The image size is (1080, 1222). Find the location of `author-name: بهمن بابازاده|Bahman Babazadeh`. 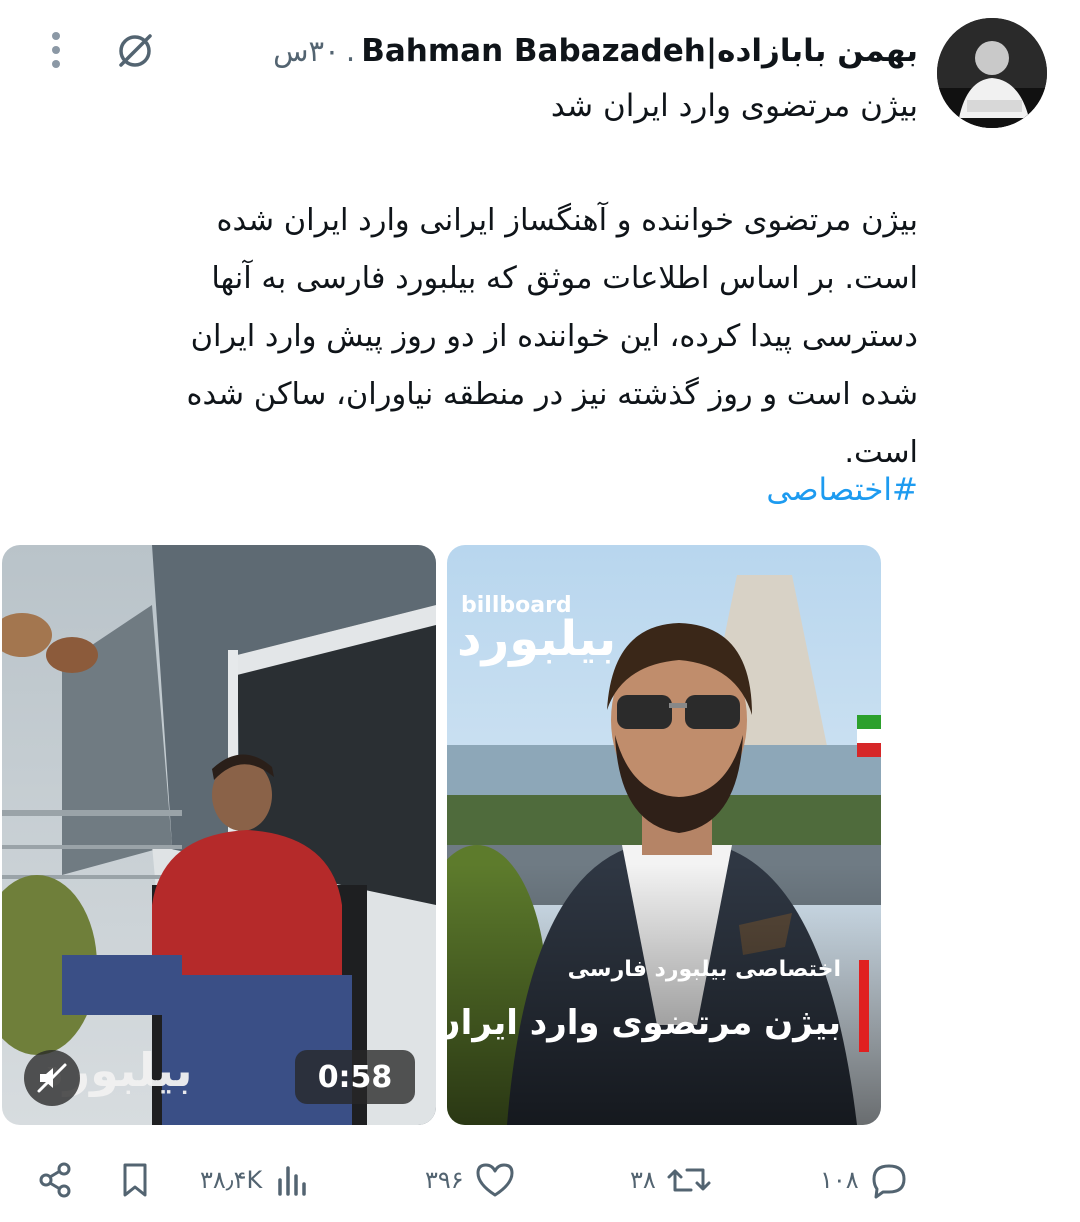

author-name: بهمن بابازاده|Bahman Babazadeh is located at coordinates (639, 51).